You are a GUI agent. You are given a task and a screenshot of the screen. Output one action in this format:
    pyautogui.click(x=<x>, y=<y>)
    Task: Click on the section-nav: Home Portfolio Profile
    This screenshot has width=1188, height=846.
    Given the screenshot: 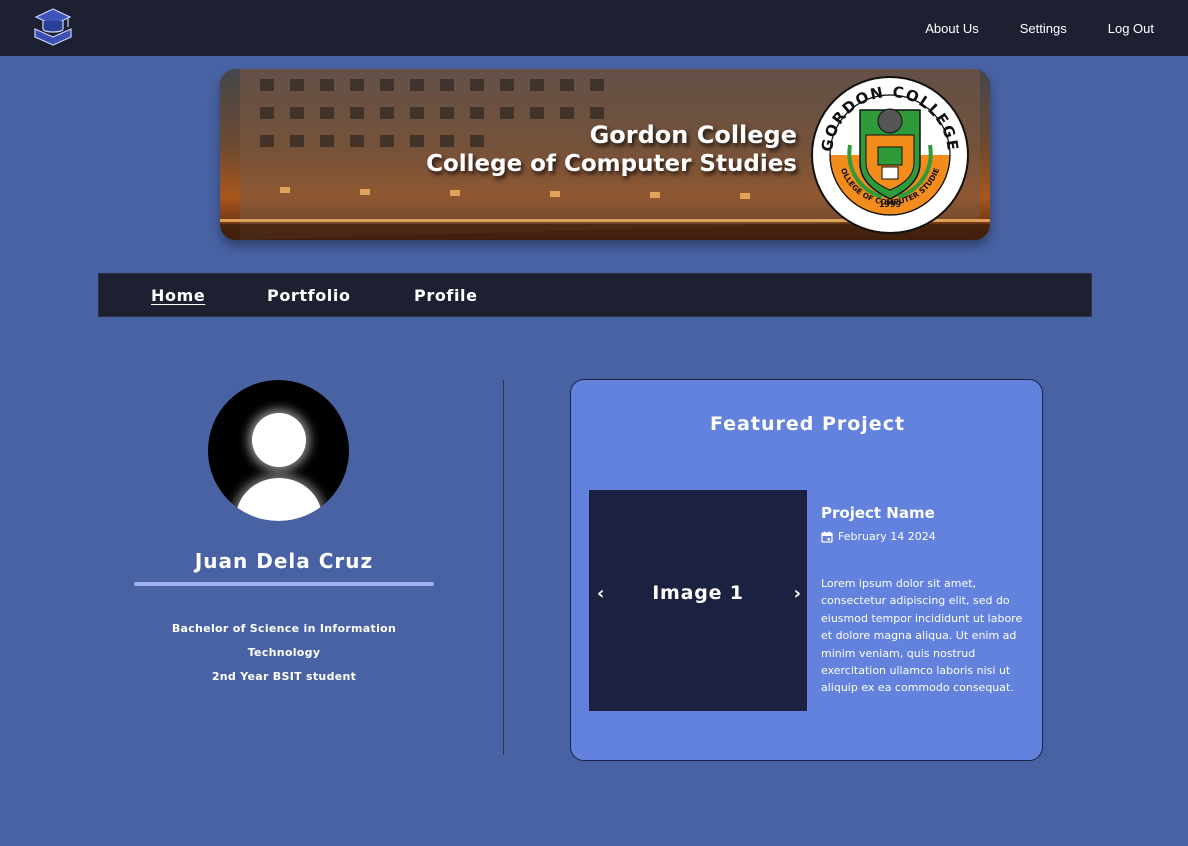 What is the action you would take?
    pyautogui.click(x=595, y=295)
    